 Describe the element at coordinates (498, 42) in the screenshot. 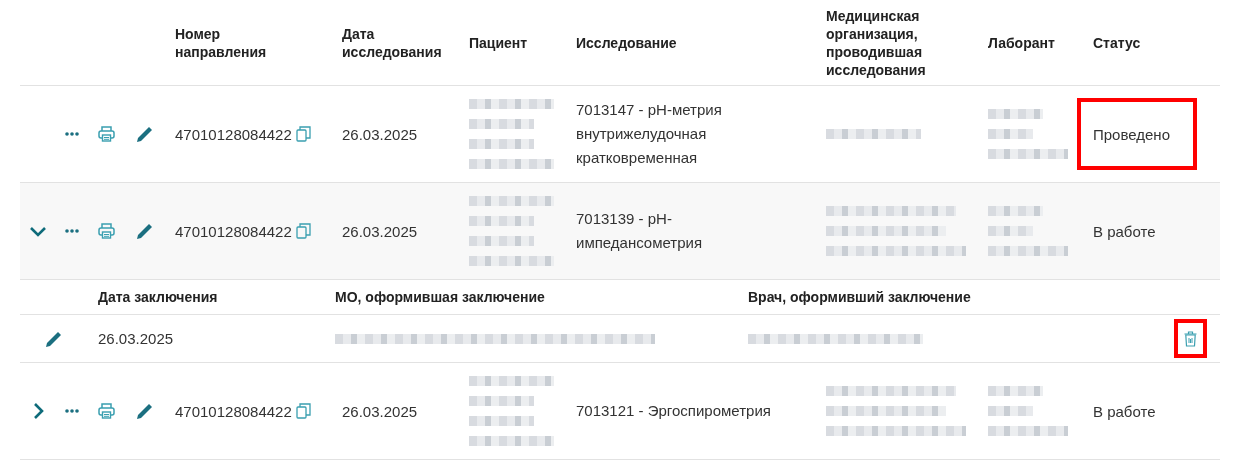

I see `column-header: Пациент` at that location.